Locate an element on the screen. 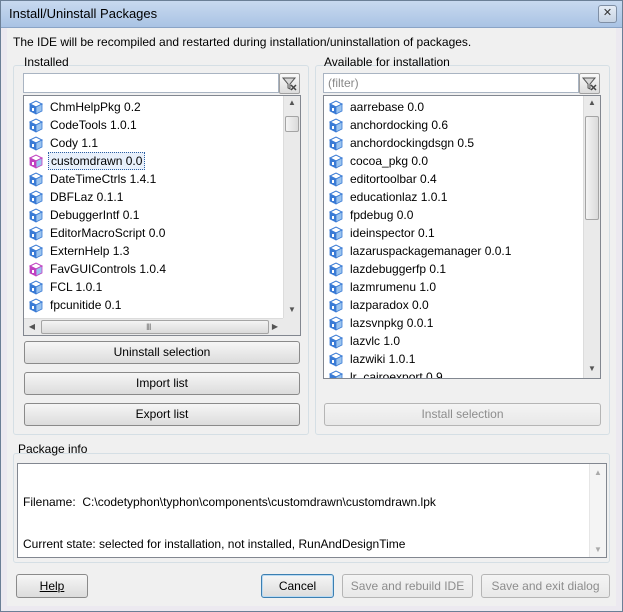 The width and height of the screenshot is (623, 612). installed-package-label: Cody 1.1 is located at coordinates (74, 143).